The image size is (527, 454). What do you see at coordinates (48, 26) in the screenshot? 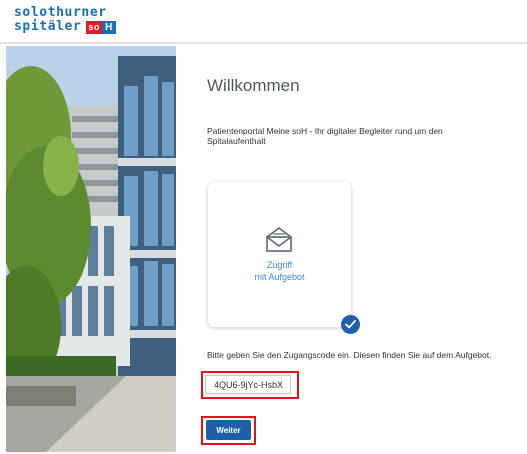
I see `logo-text-line2: spitäler` at bounding box center [48, 26].